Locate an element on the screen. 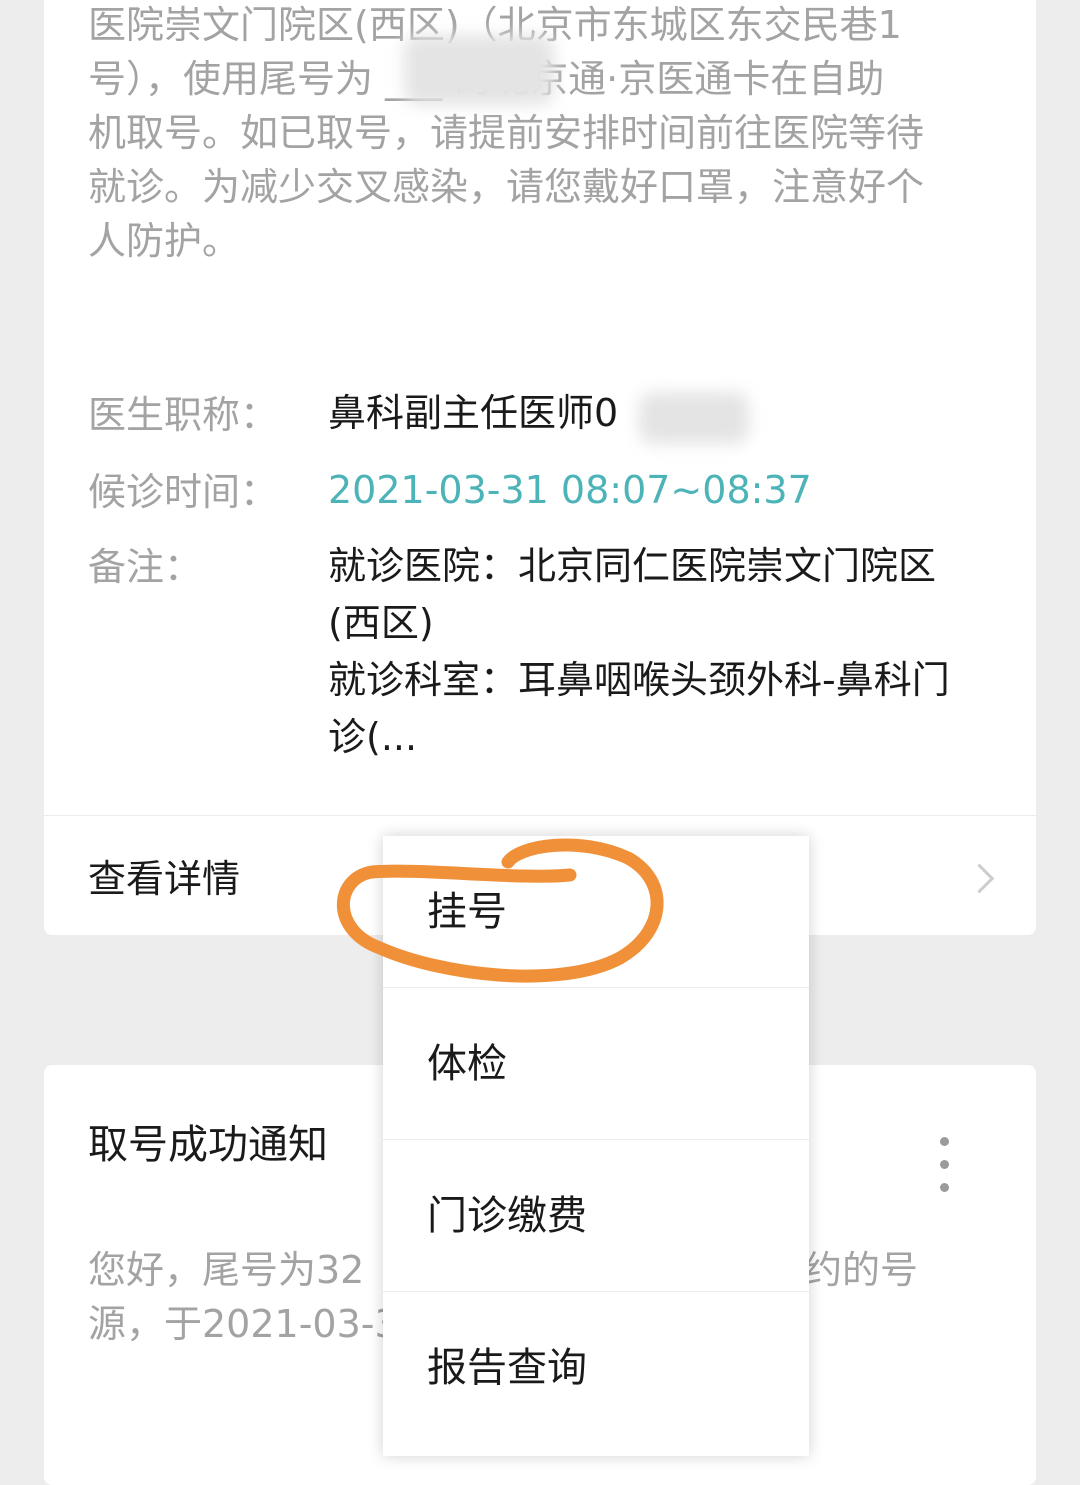 The image size is (1080, 1485). remark-line-3: 就诊科室：耳鼻咽喉头颈外科-鼻科门 is located at coordinates (639, 680).